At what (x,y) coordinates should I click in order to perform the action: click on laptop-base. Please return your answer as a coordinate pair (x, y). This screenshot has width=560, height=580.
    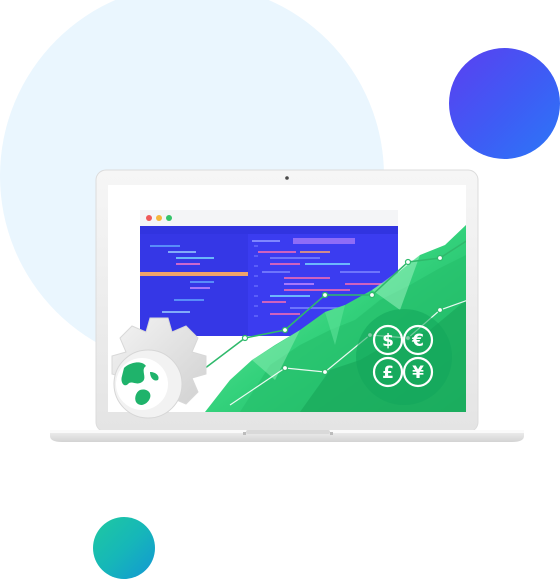
    Looking at the image, I should click on (287, 436).